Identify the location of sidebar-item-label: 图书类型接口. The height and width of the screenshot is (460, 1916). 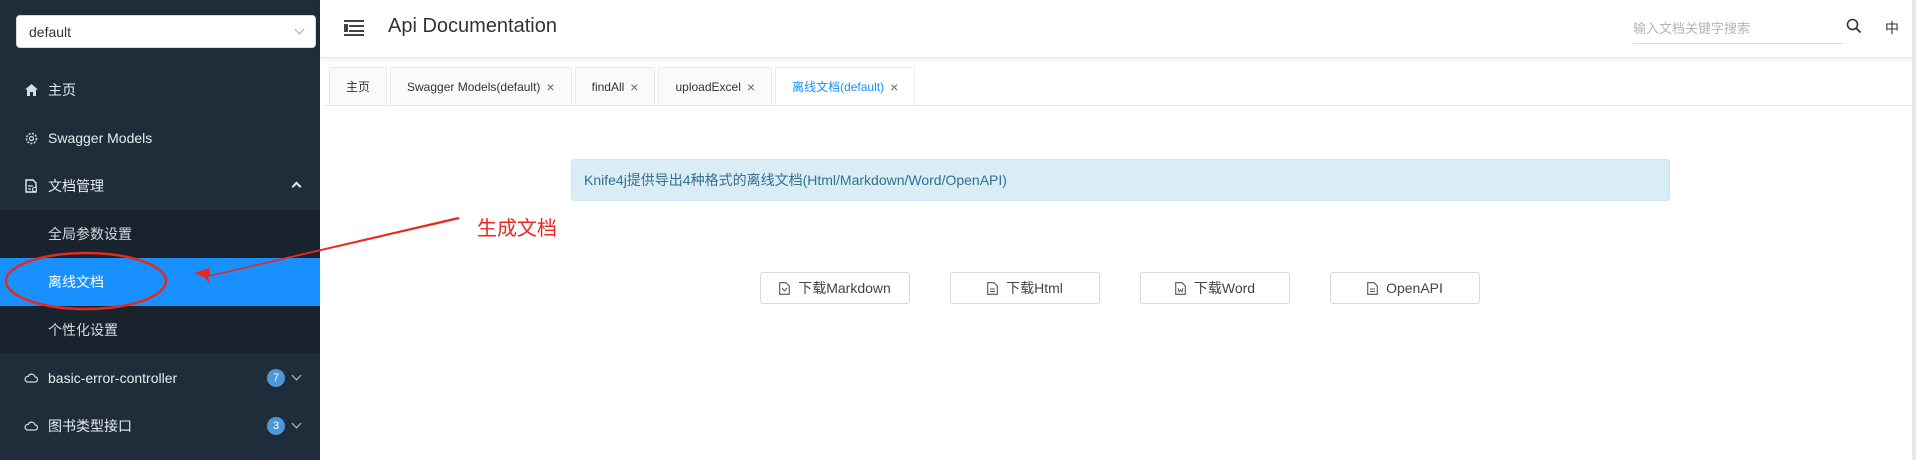
(90, 426).